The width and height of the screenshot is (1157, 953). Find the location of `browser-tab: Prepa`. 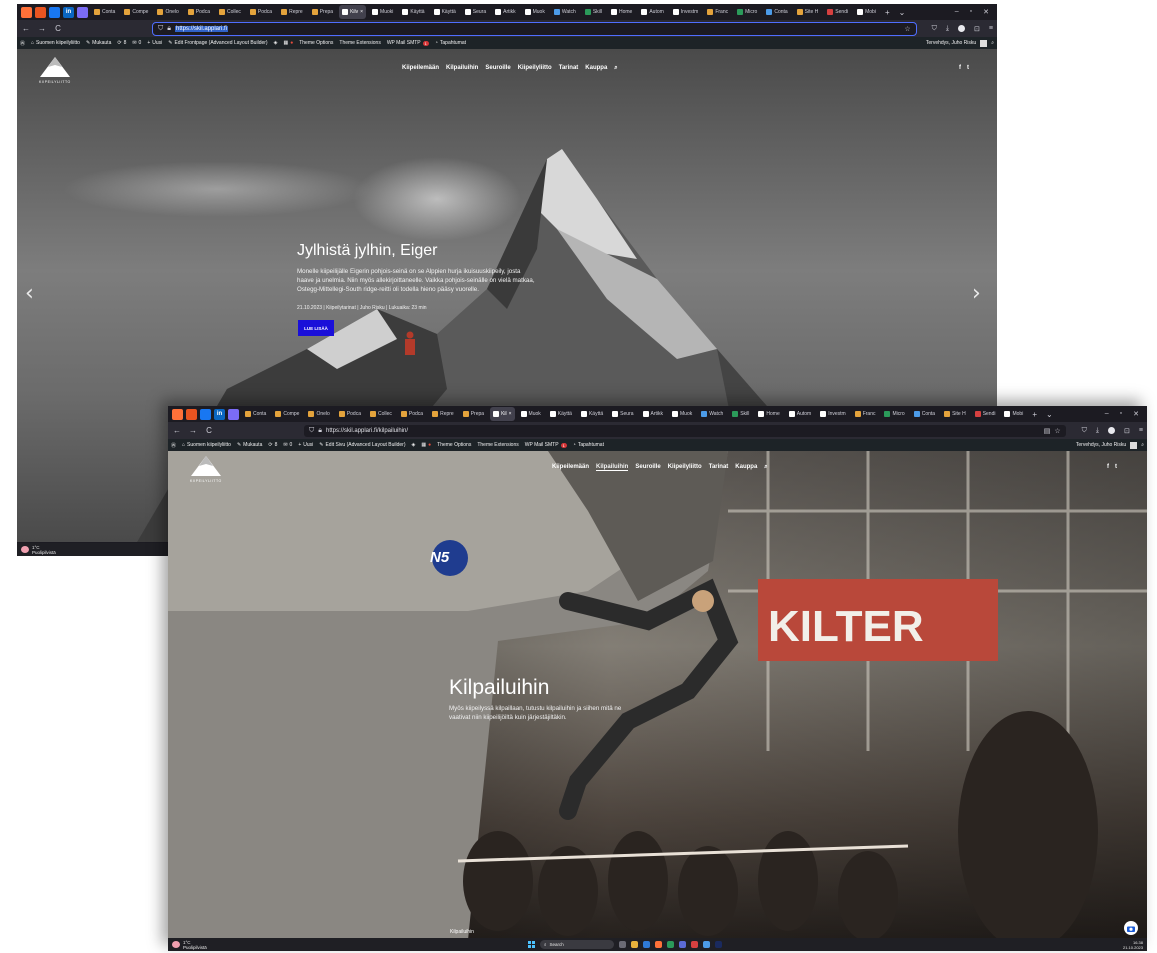

browser-tab: Prepa is located at coordinates (473, 414).